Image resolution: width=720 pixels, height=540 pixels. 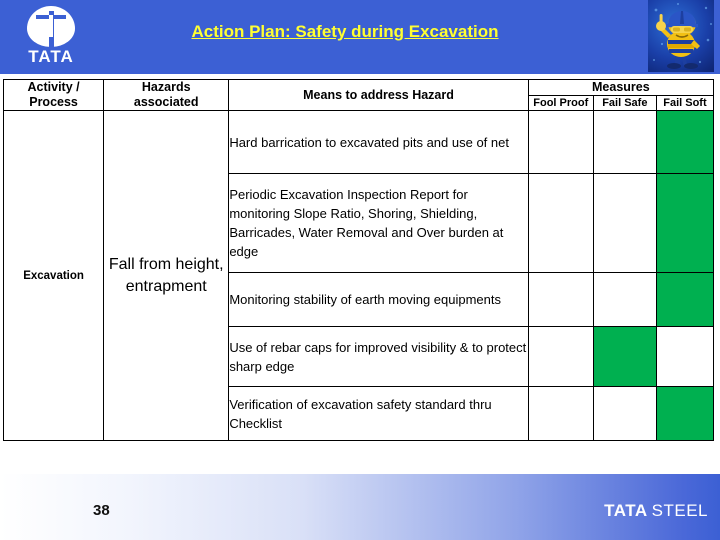 What do you see at coordinates (621, 87) in the screenshot?
I see `column-header-measures: Measures` at bounding box center [621, 87].